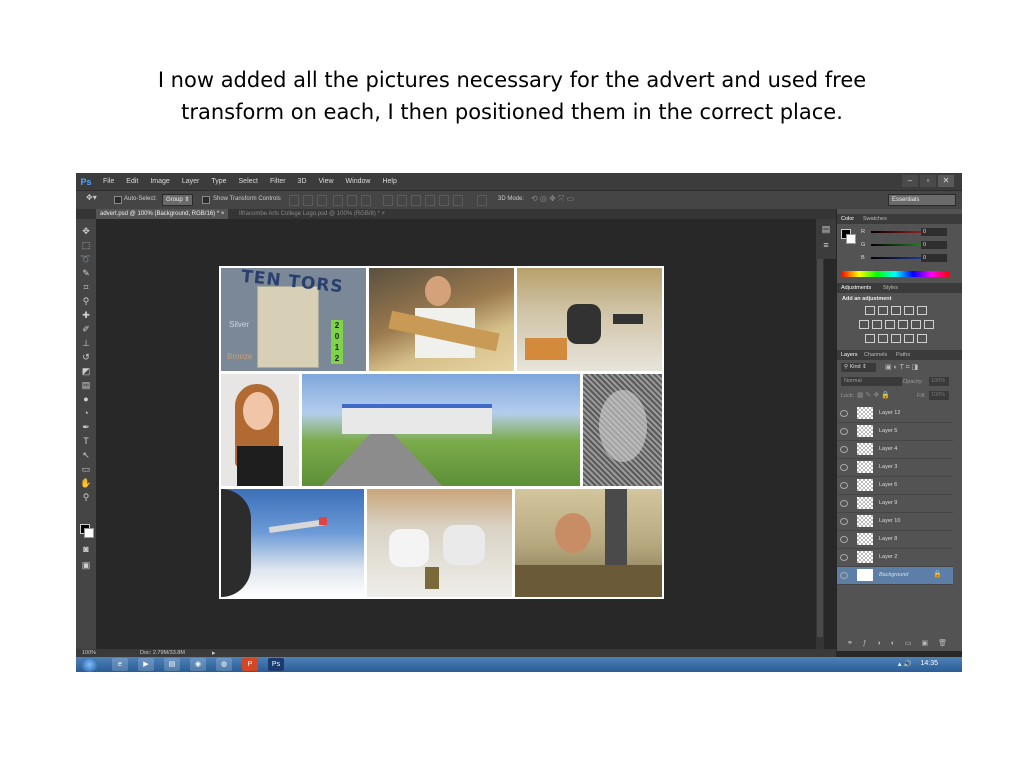  What do you see at coordinates (851, 239) in the screenshot?
I see `bg-color-chip` at bounding box center [851, 239].